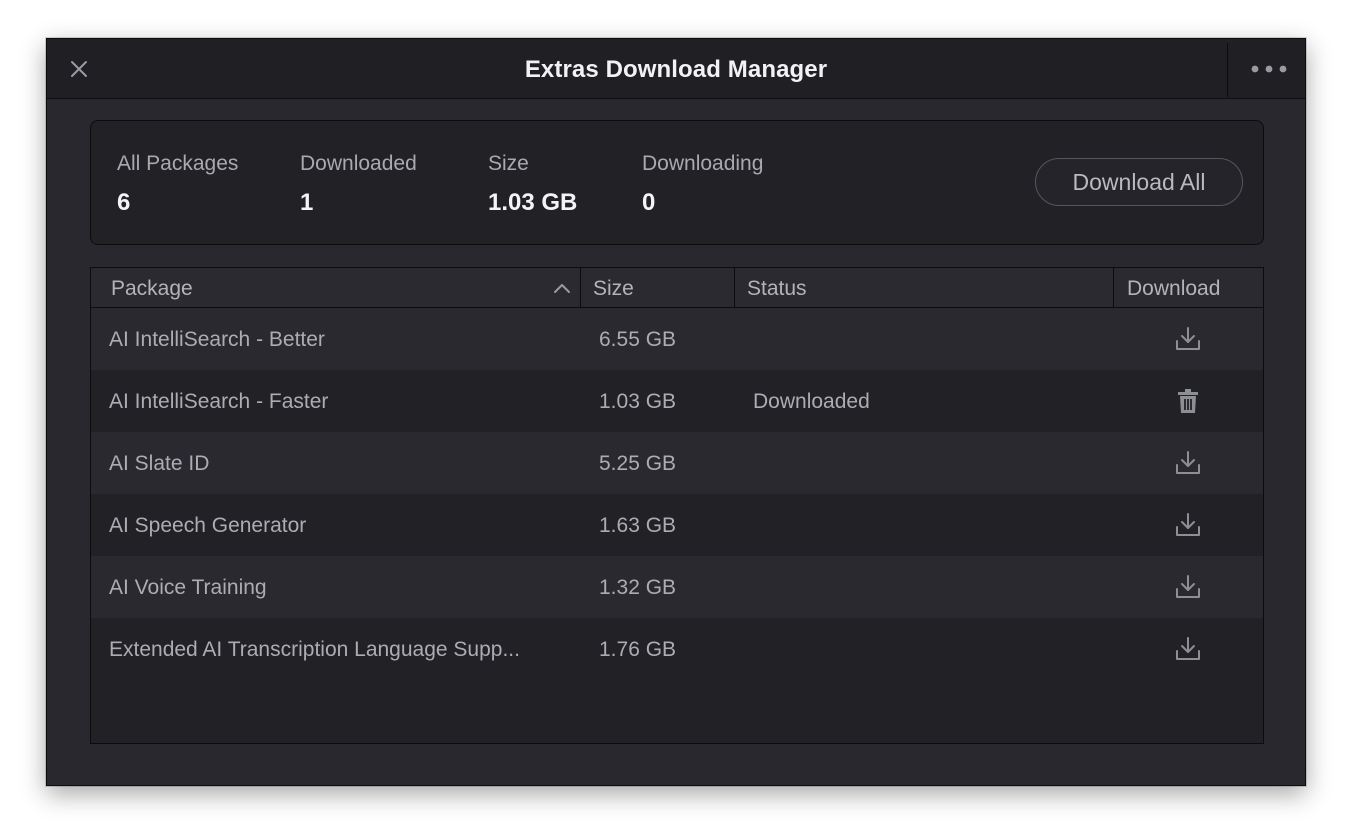 The height and width of the screenshot is (840, 1352). Describe the element at coordinates (152, 287) in the screenshot. I see `column-header-package: Package` at that location.